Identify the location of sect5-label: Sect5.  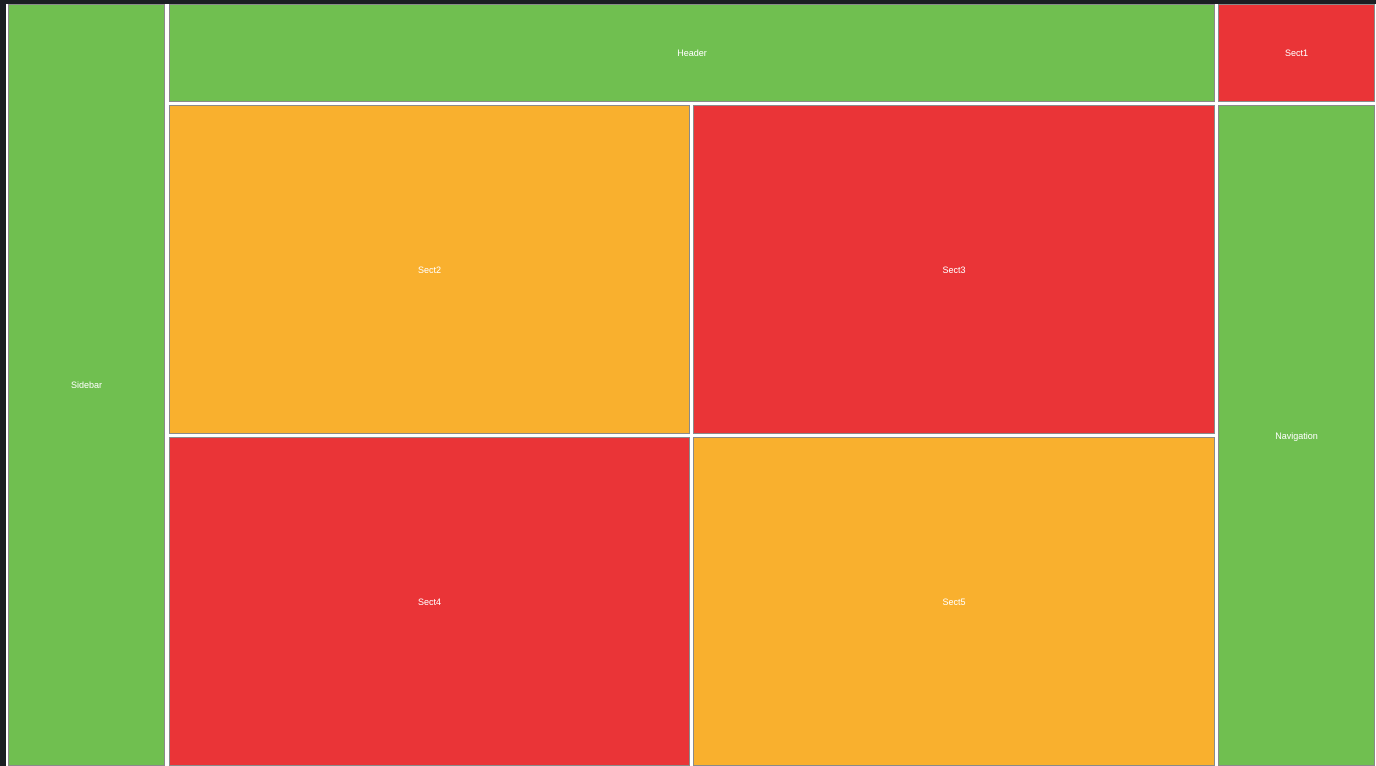
(954, 601).